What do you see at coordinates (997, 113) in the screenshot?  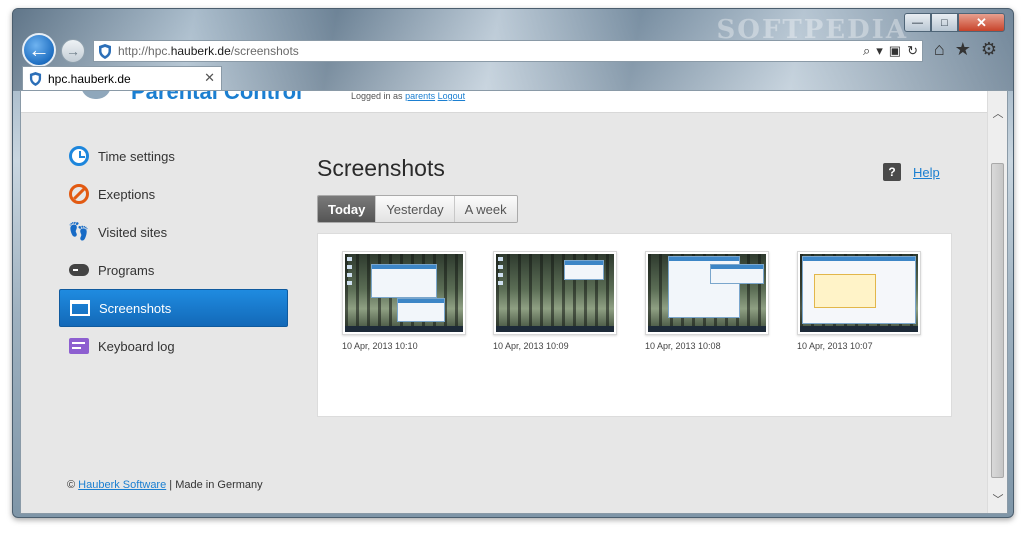 I see `scroll-up-icon: ︿` at bounding box center [997, 113].